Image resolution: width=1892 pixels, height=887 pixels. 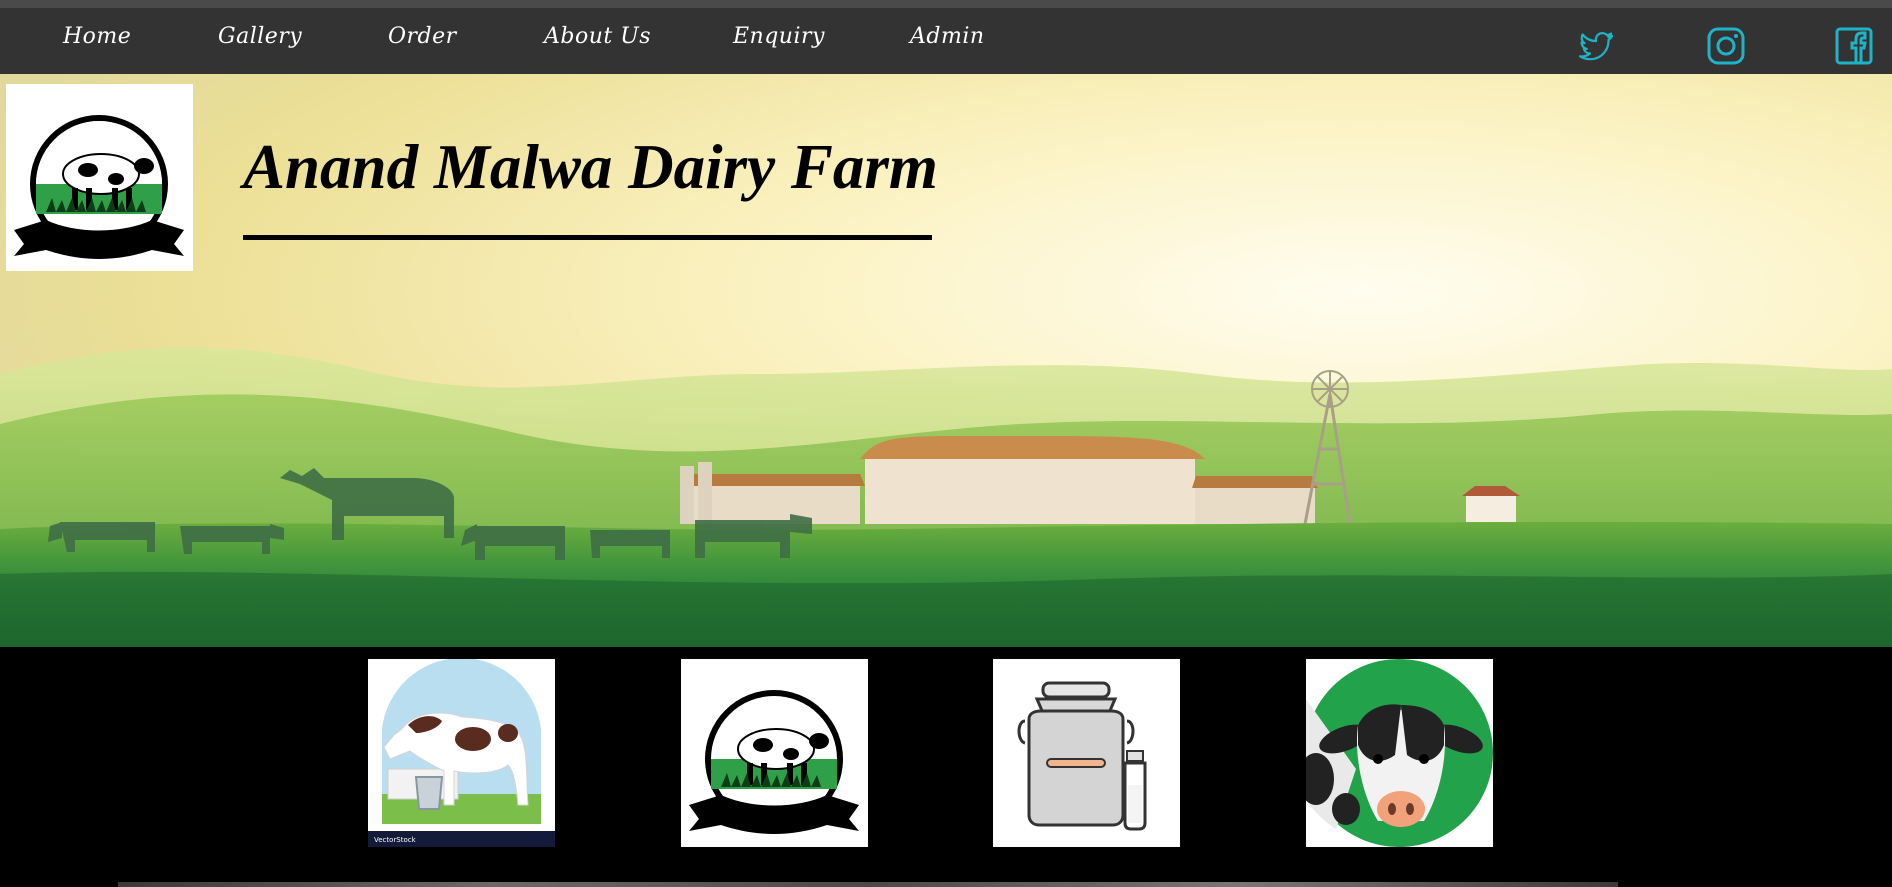 I want to click on nav-about-us-link: About Us, so click(x=597, y=36).